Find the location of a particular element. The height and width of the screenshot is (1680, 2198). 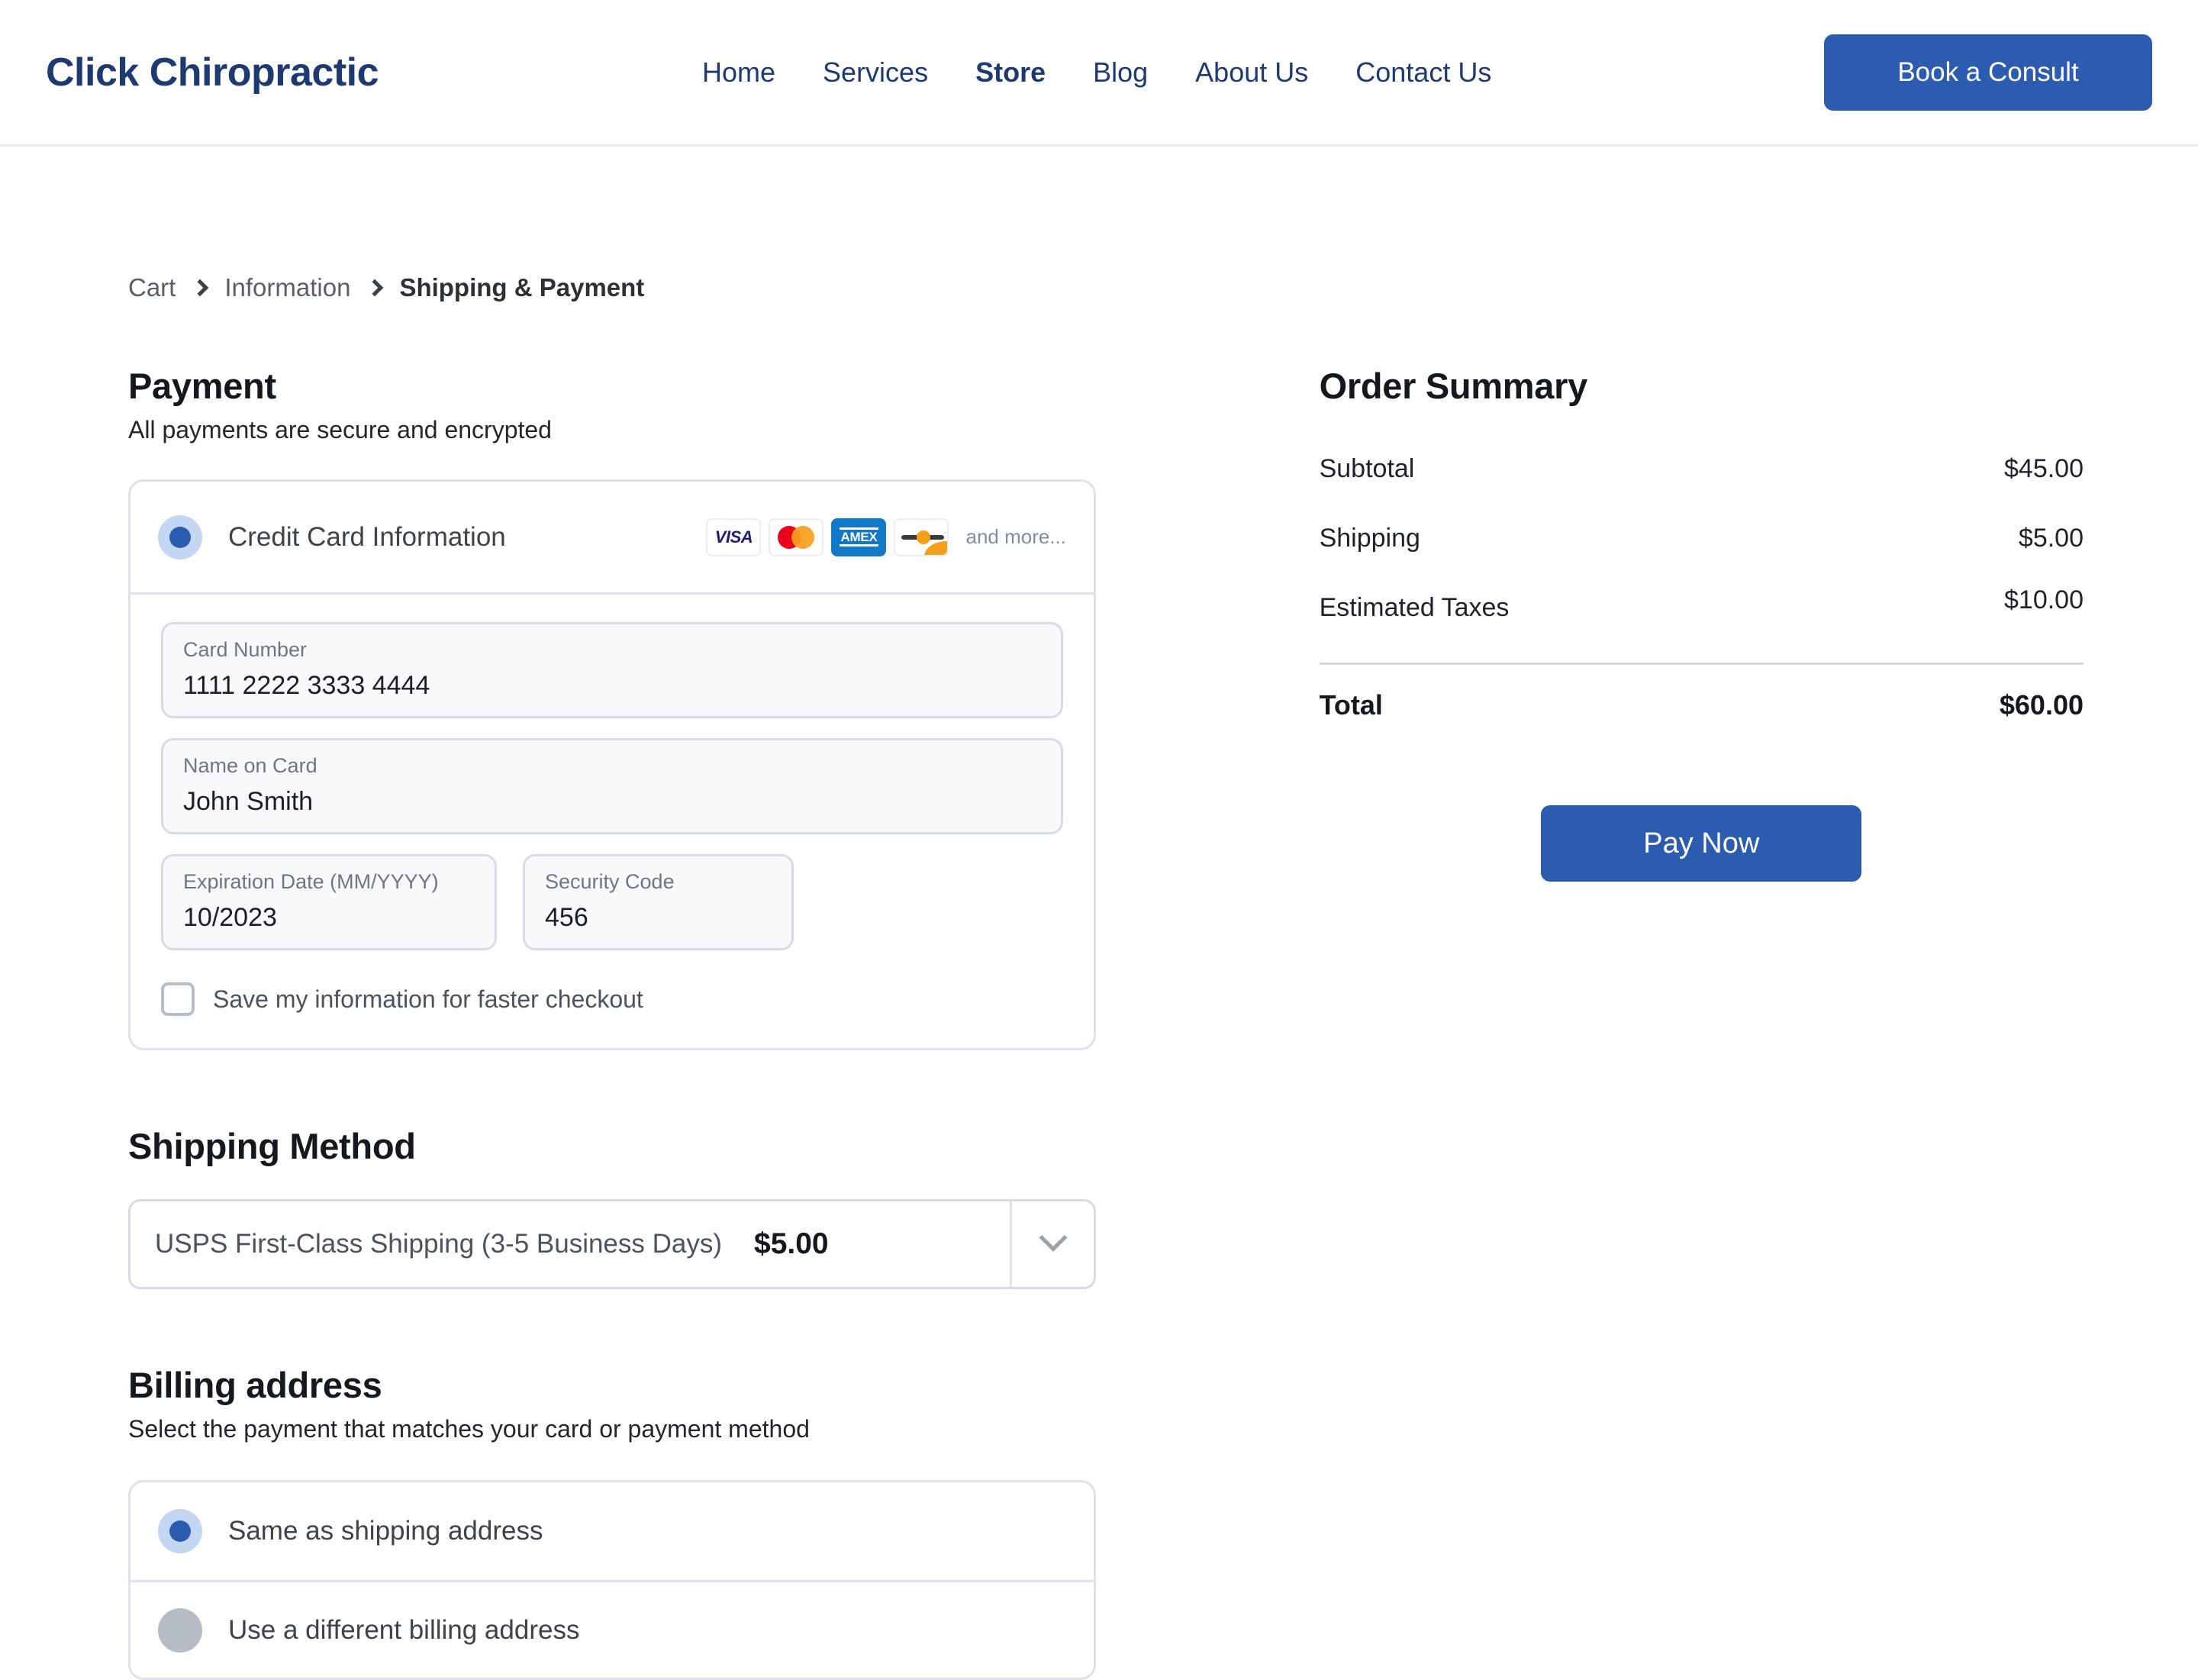

name-on-card-label: Name on Card is located at coordinates (250, 765).